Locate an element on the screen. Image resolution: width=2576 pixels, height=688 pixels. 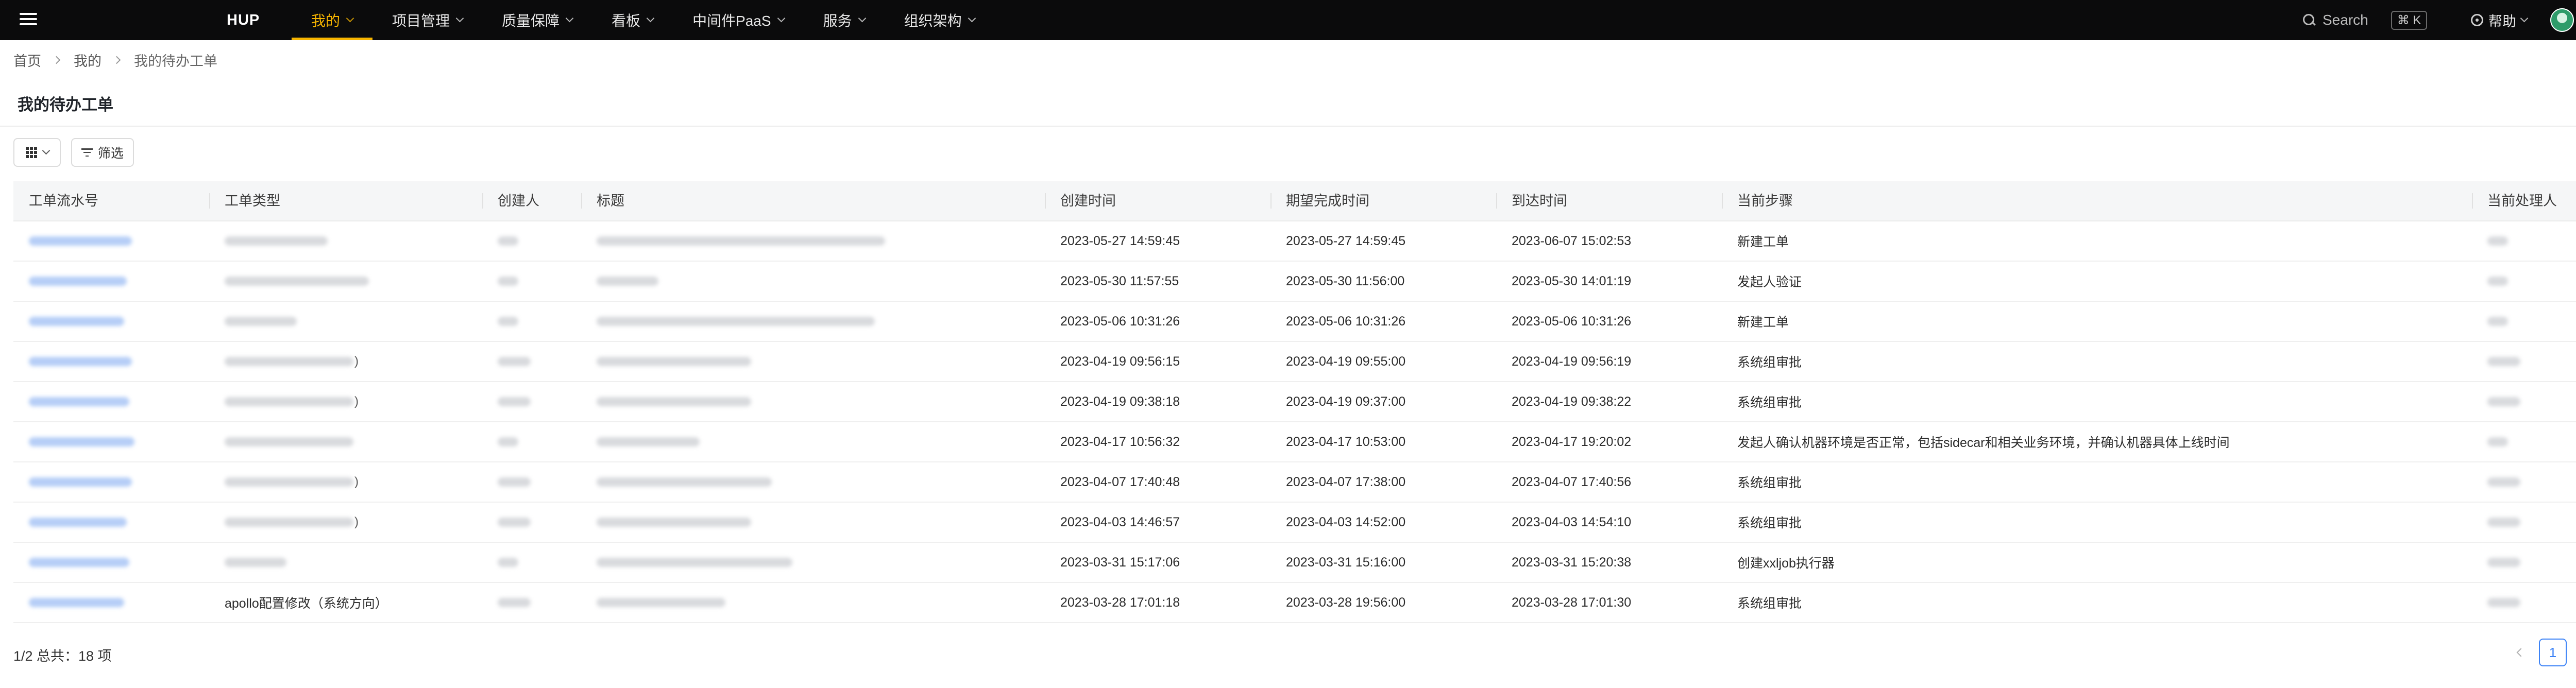
nav-item-dashboard: 看板 is located at coordinates (632, 20).